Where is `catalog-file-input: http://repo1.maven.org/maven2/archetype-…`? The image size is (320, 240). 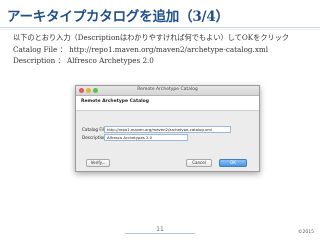 catalog-file-input: http://repo1.maven.org/maven2/archetype-… is located at coordinates (167, 129).